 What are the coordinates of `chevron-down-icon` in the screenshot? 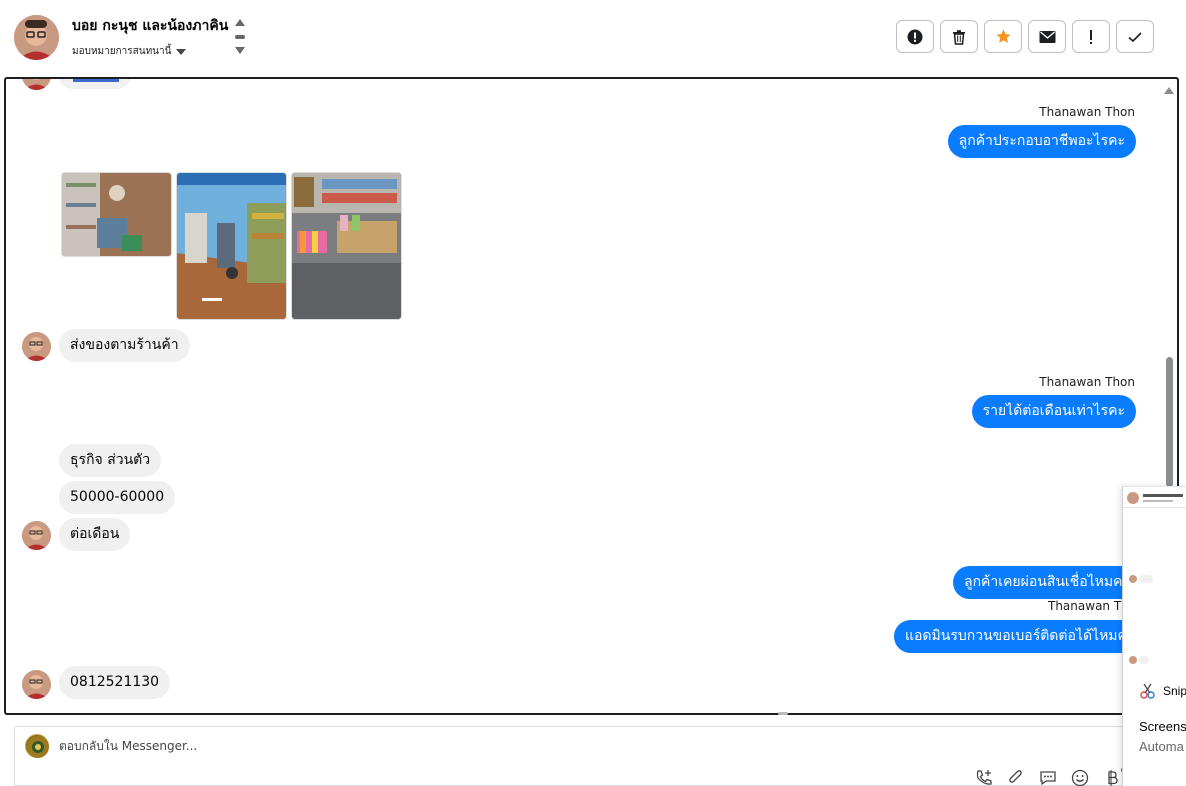 It's located at (181, 51).